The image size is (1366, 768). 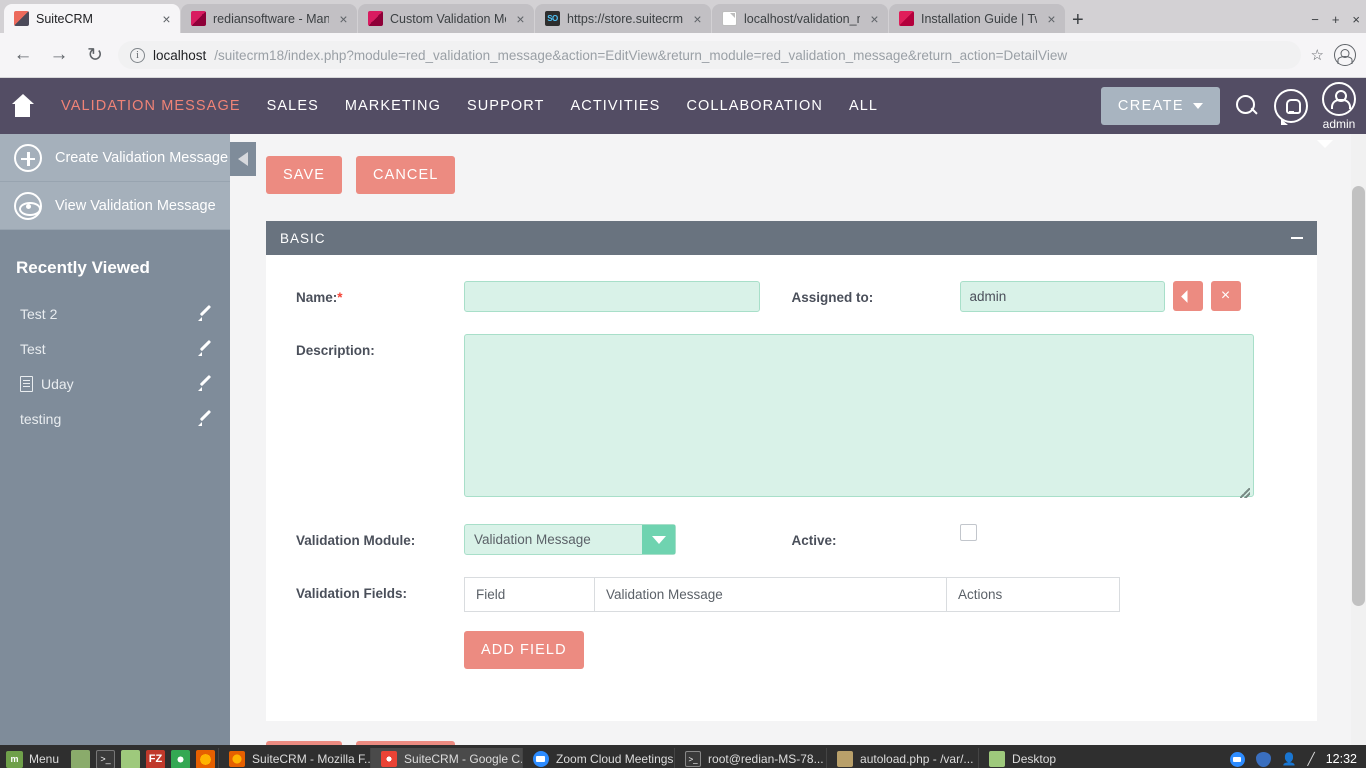 What do you see at coordinates (1078, 20) in the screenshot?
I see `new-tab-button: +` at bounding box center [1078, 20].